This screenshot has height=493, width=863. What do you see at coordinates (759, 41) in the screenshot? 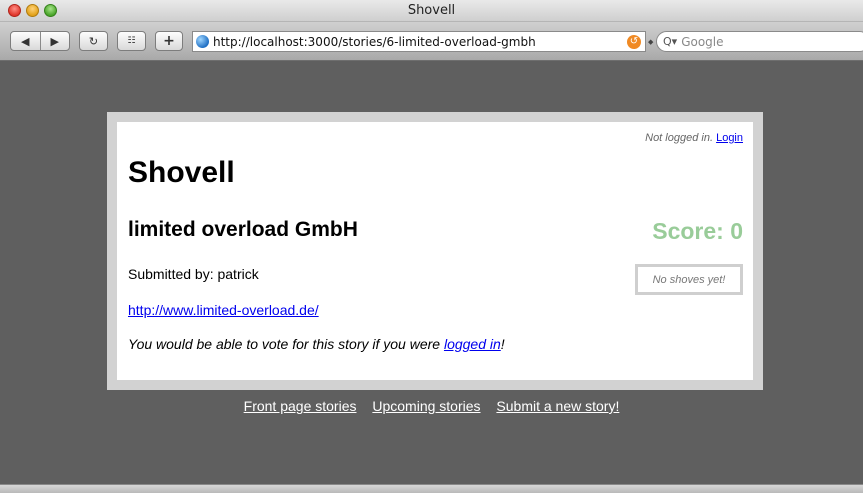
I see `search-field: Q▾ Google` at bounding box center [759, 41].